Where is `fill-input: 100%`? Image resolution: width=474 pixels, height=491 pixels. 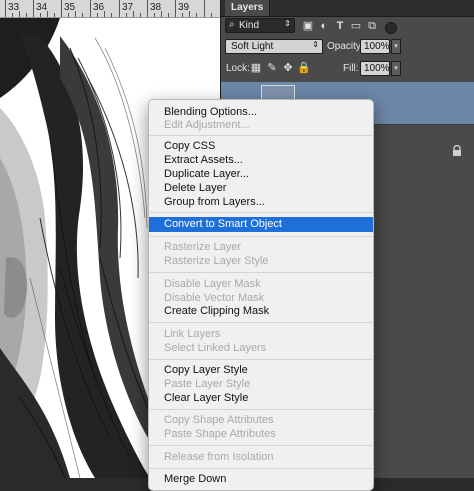 fill-input: 100% is located at coordinates (375, 68).